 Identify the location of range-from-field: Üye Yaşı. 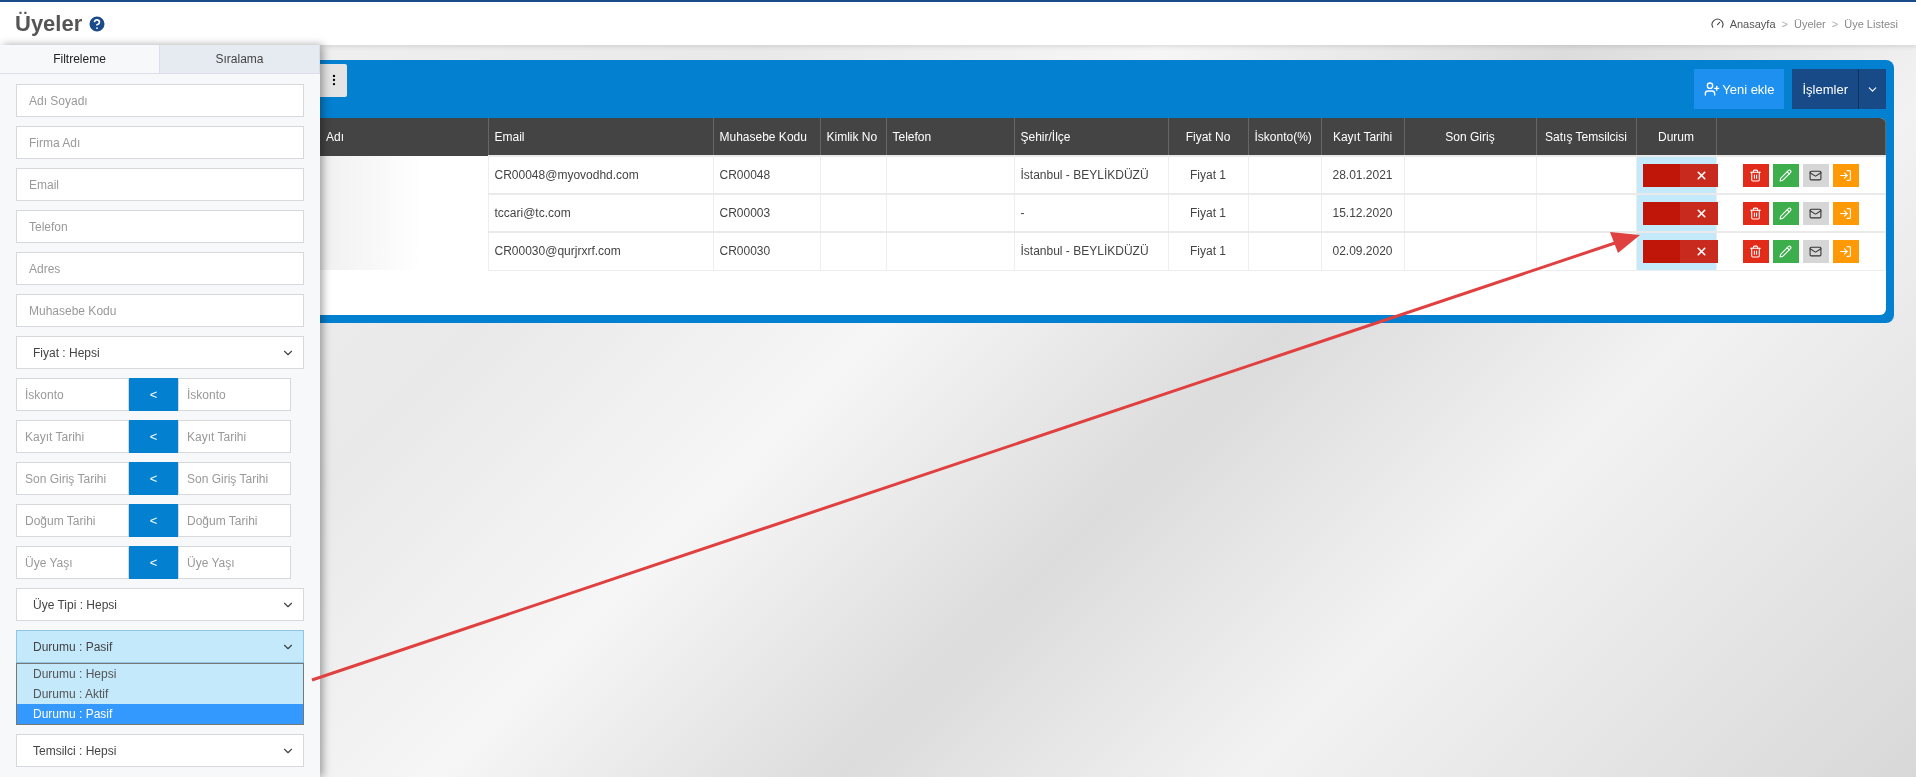
(72, 562).